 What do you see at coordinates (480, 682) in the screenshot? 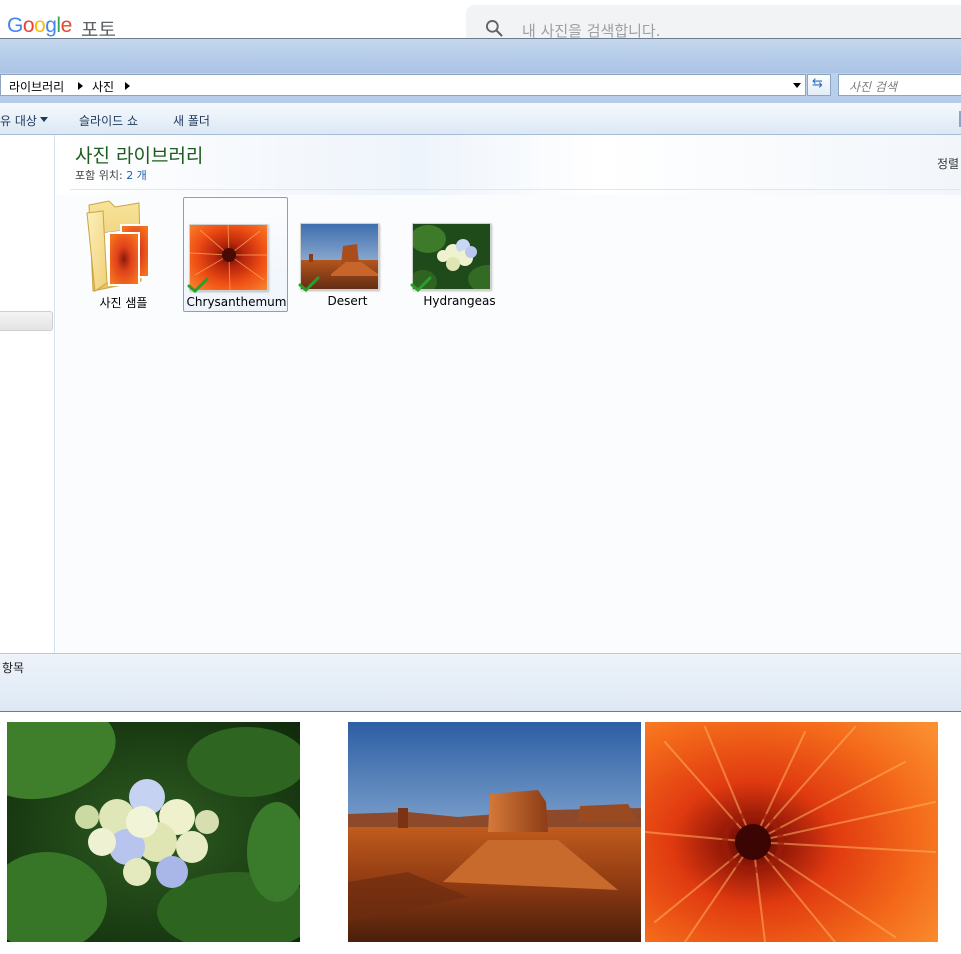
I see `details-pane: 항목` at bounding box center [480, 682].